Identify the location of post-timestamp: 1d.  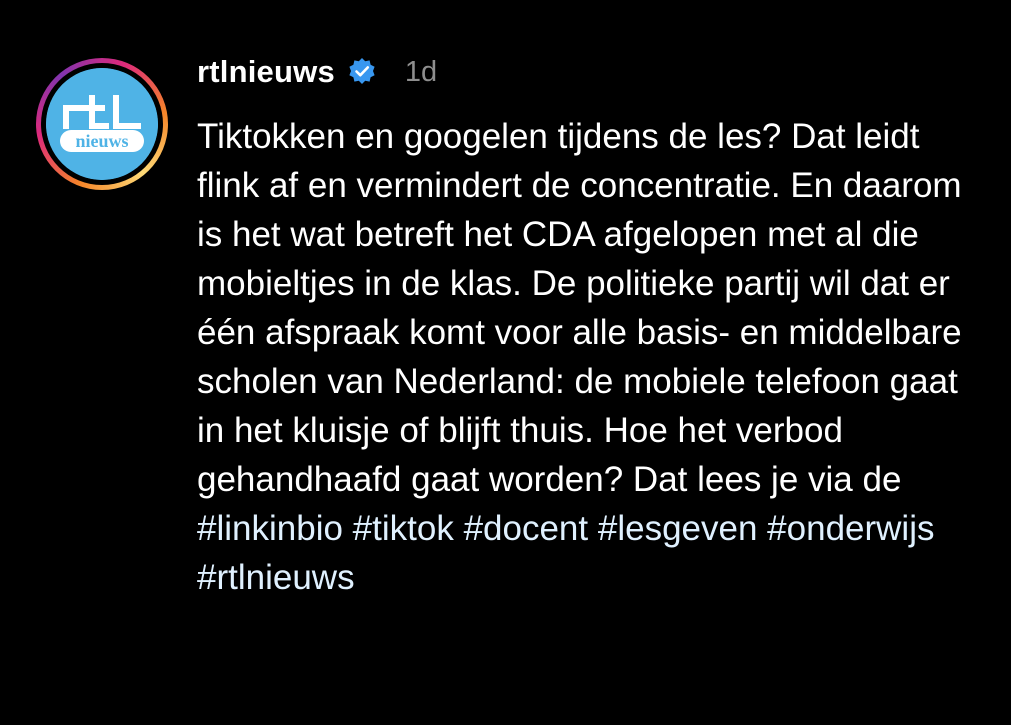
(421, 71).